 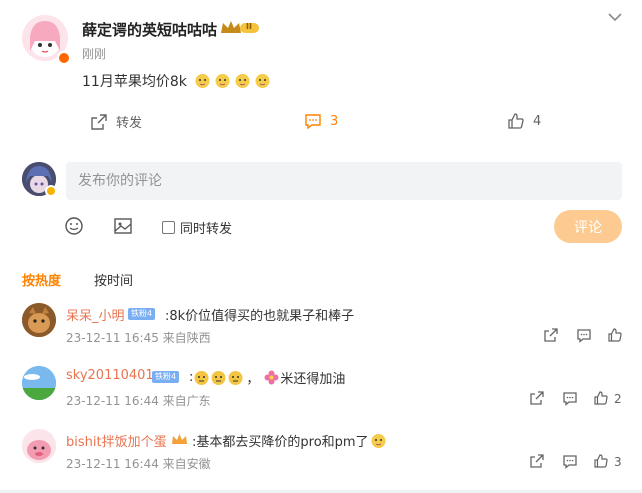 What do you see at coordinates (313, 379) in the screenshot?
I see `comment-text-part: 米还得加油` at bounding box center [313, 379].